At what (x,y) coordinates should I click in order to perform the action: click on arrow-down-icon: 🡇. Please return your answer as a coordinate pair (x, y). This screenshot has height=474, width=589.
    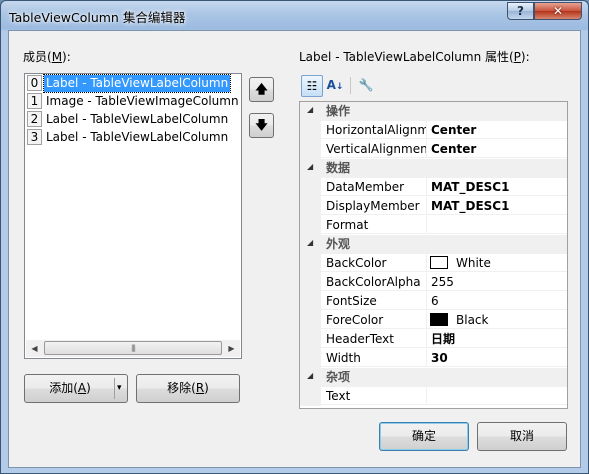
    Looking at the image, I should click on (261, 125).